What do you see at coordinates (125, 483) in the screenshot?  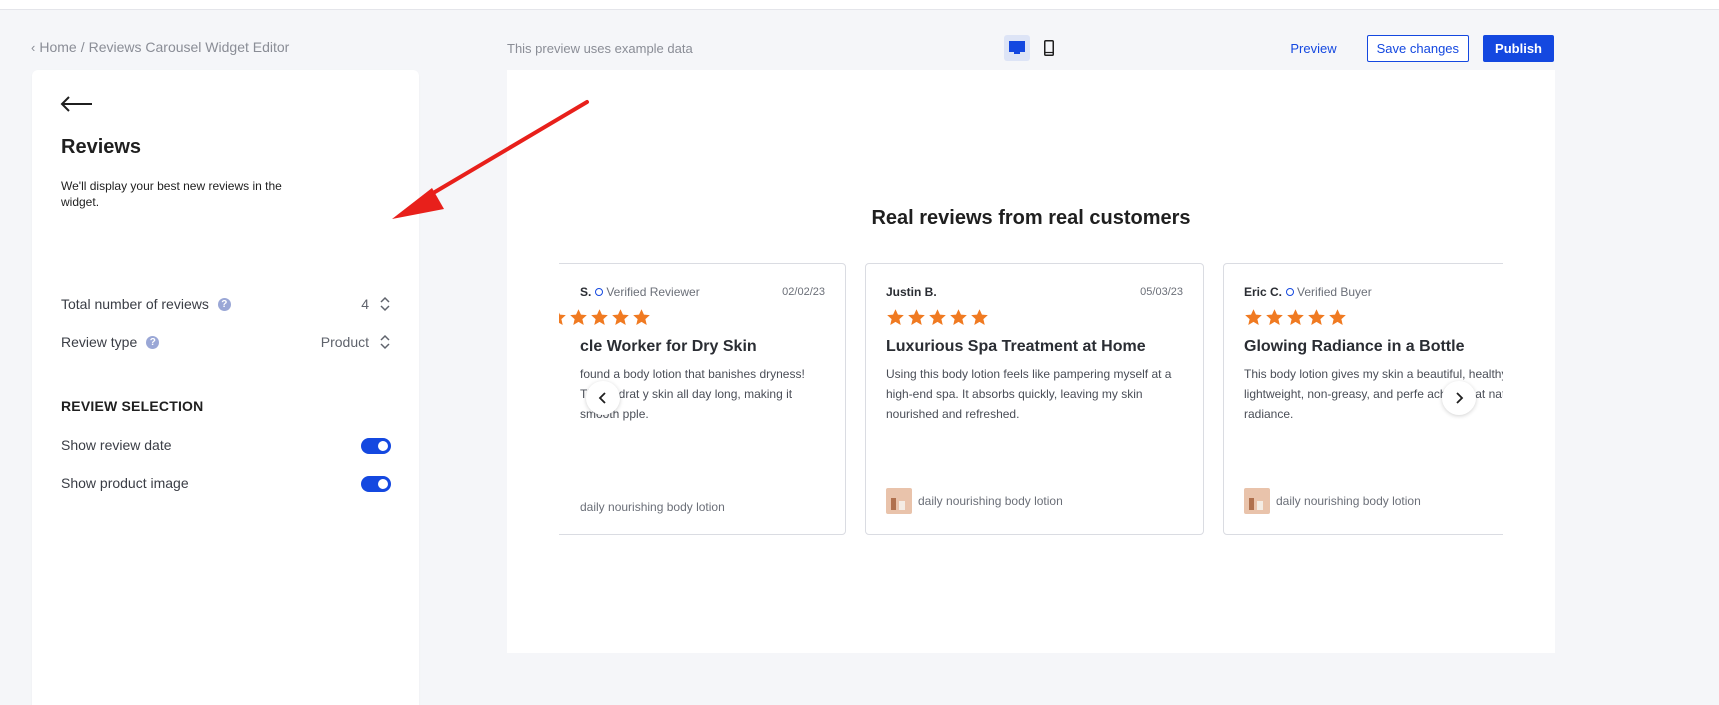 I see `toggle-label: Show product image` at bounding box center [125, 483].